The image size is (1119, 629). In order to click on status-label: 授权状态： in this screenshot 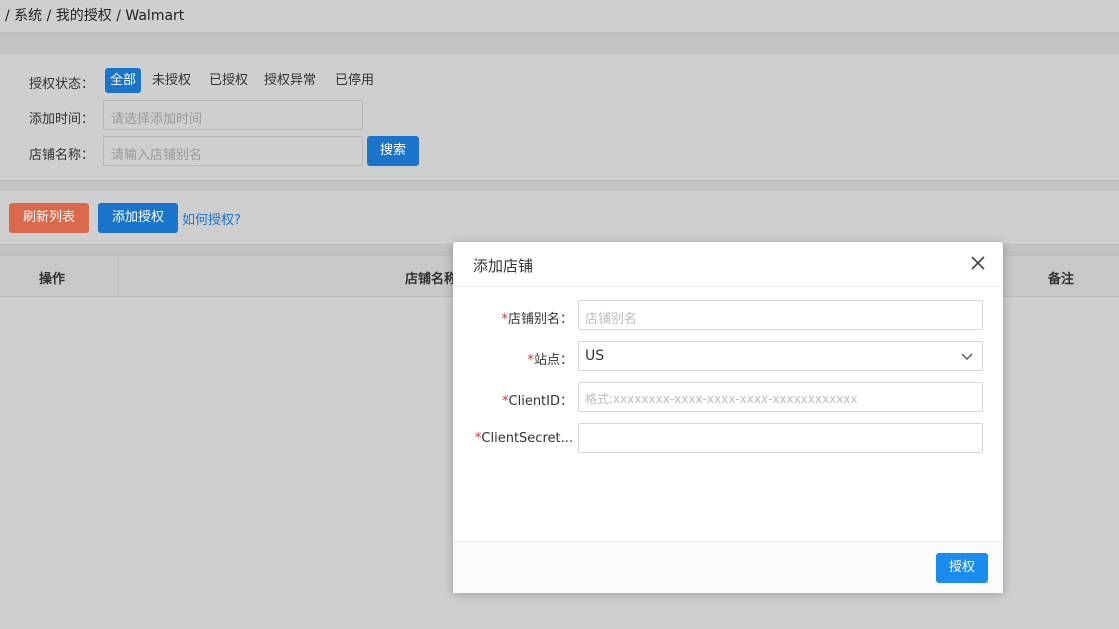, I will do `click(62, 84)`.